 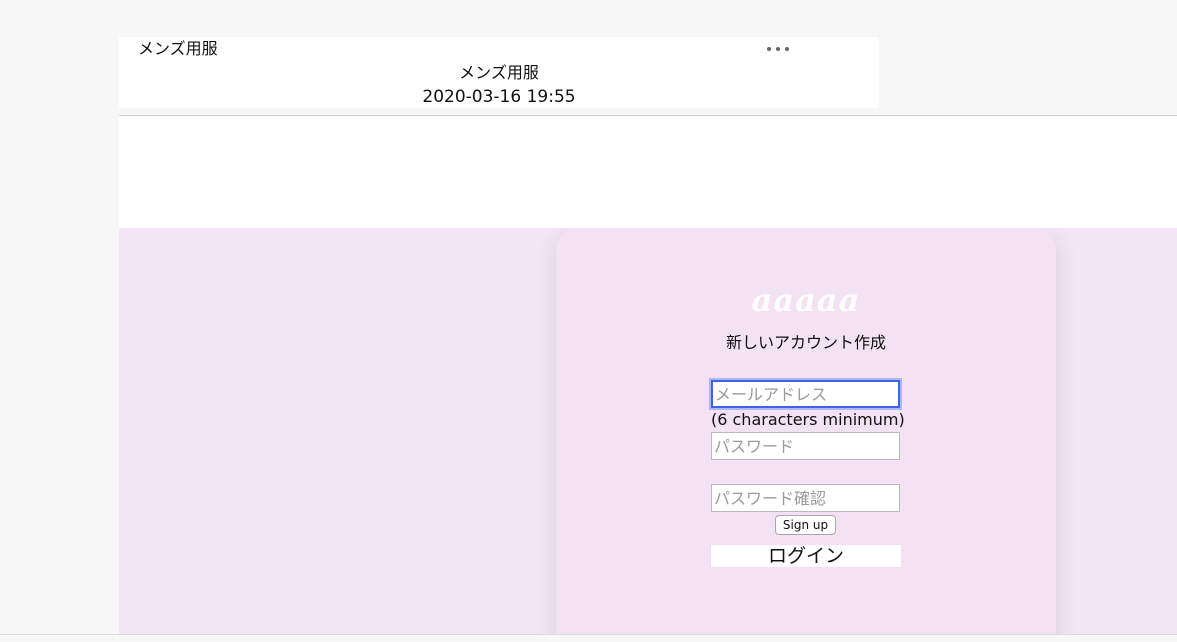 I want to click on sign-up-button: Sign up, so click(x=805, y=525).